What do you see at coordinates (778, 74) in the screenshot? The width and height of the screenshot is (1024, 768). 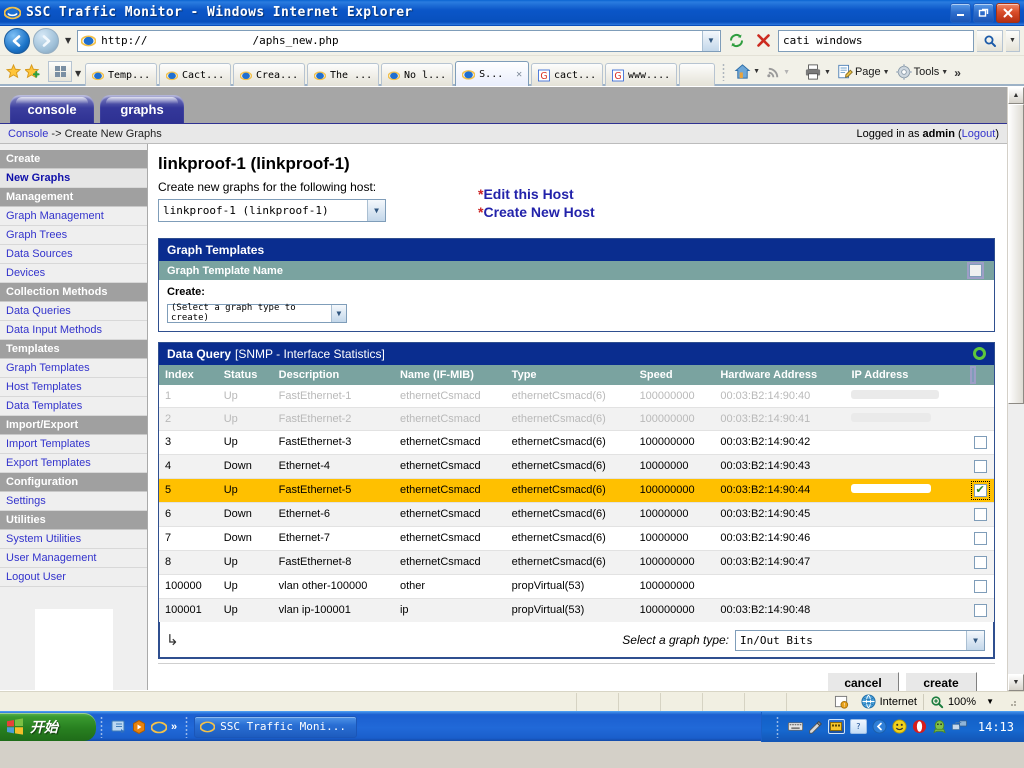 I see `feeds-button: ▼` at bounding box center [778, 74].